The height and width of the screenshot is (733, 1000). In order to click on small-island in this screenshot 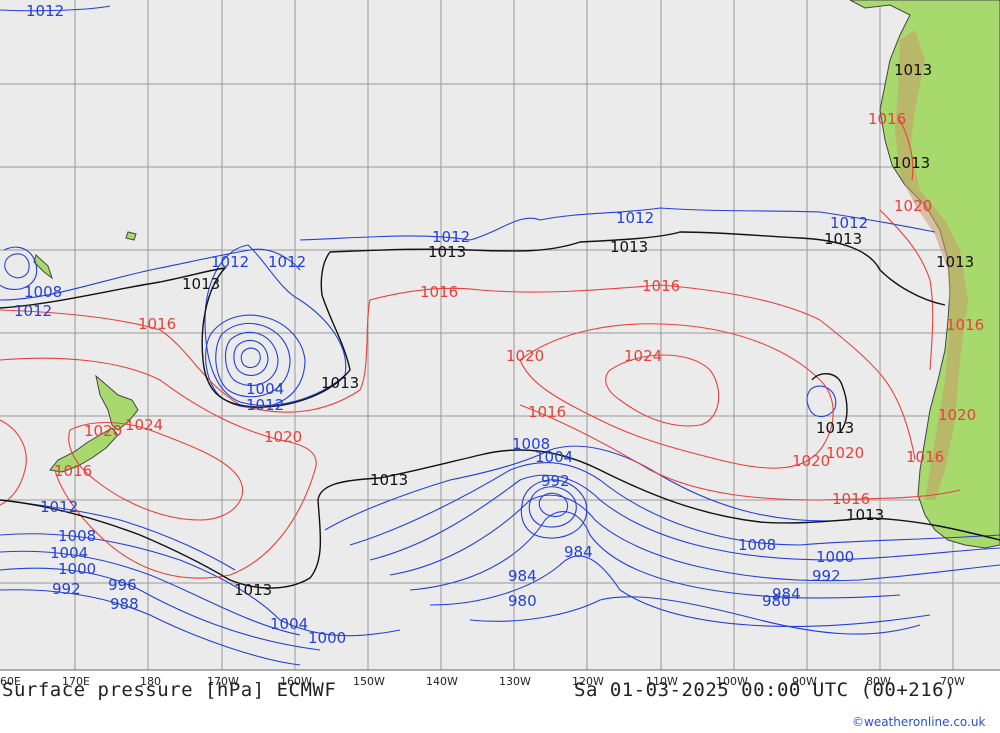, I will do `click(131, 236)`.